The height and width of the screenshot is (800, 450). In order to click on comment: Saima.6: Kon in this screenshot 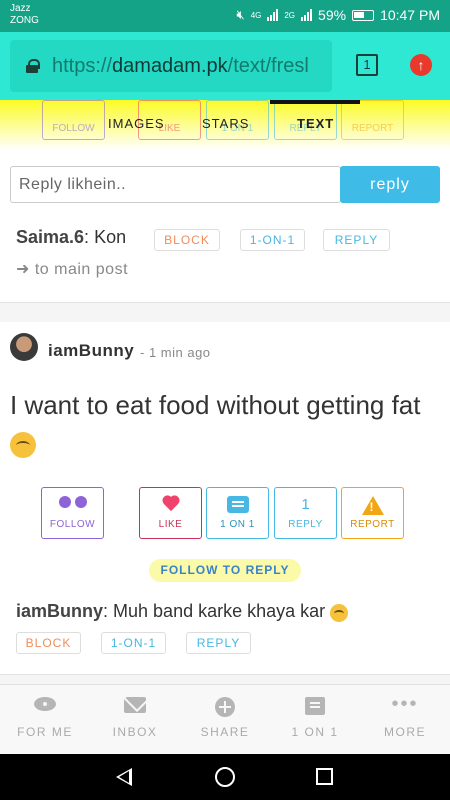, I will do `click(71, 237)`.